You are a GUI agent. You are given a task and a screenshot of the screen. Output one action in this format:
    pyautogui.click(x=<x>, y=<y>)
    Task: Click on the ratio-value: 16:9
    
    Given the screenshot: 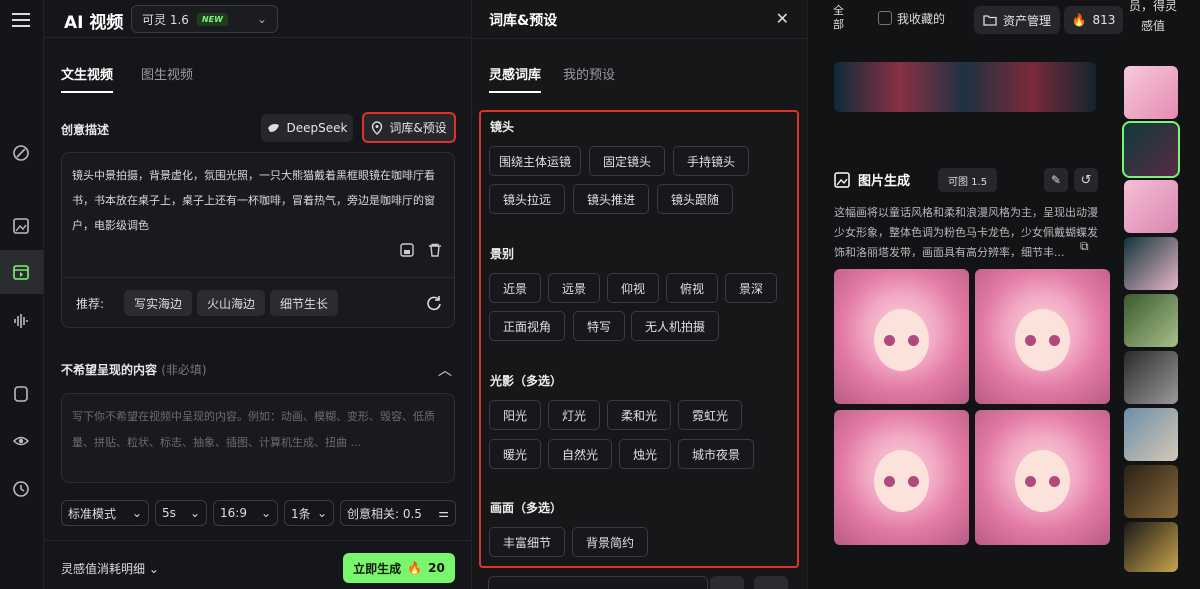 What is the action you would take?
    pyautogui.click(x=233, y=513)
    